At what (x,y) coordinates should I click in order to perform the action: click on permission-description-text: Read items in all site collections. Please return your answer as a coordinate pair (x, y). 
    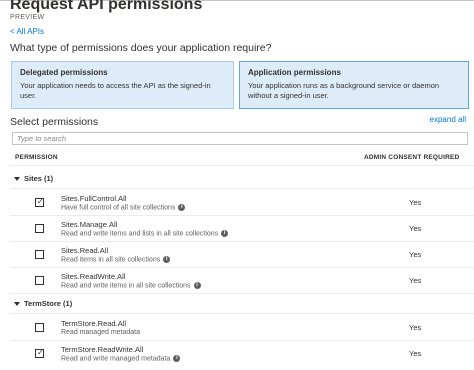
    Looking at the image, I should click on (111, 260).